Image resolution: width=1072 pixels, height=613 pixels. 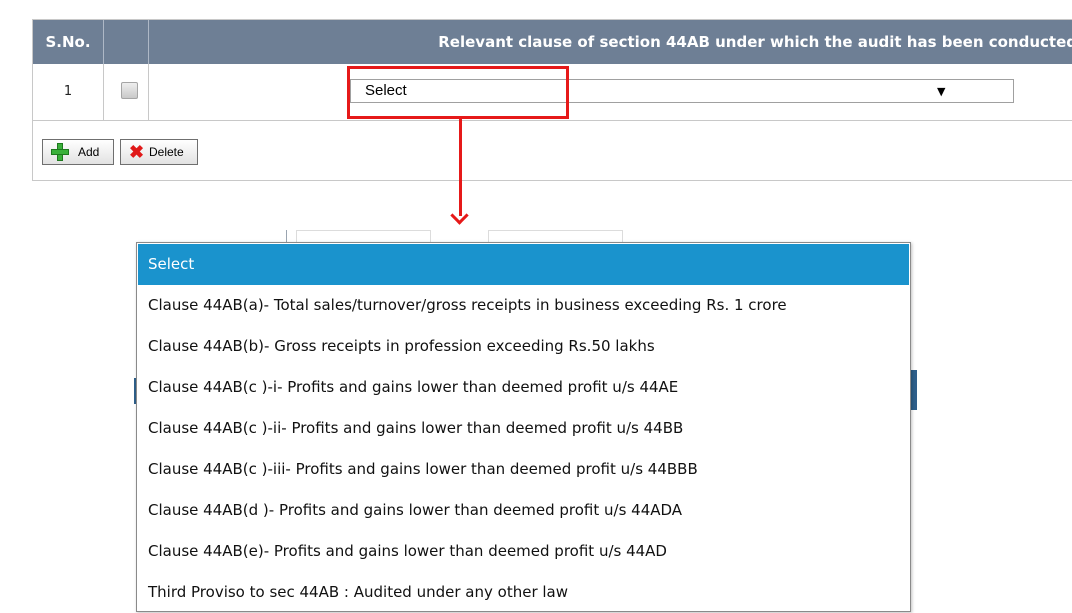 What do you see at coordinates (137, 152) in the screenshot?
I see `delete-x-icon: ✖` at bounding box center [137, 152].